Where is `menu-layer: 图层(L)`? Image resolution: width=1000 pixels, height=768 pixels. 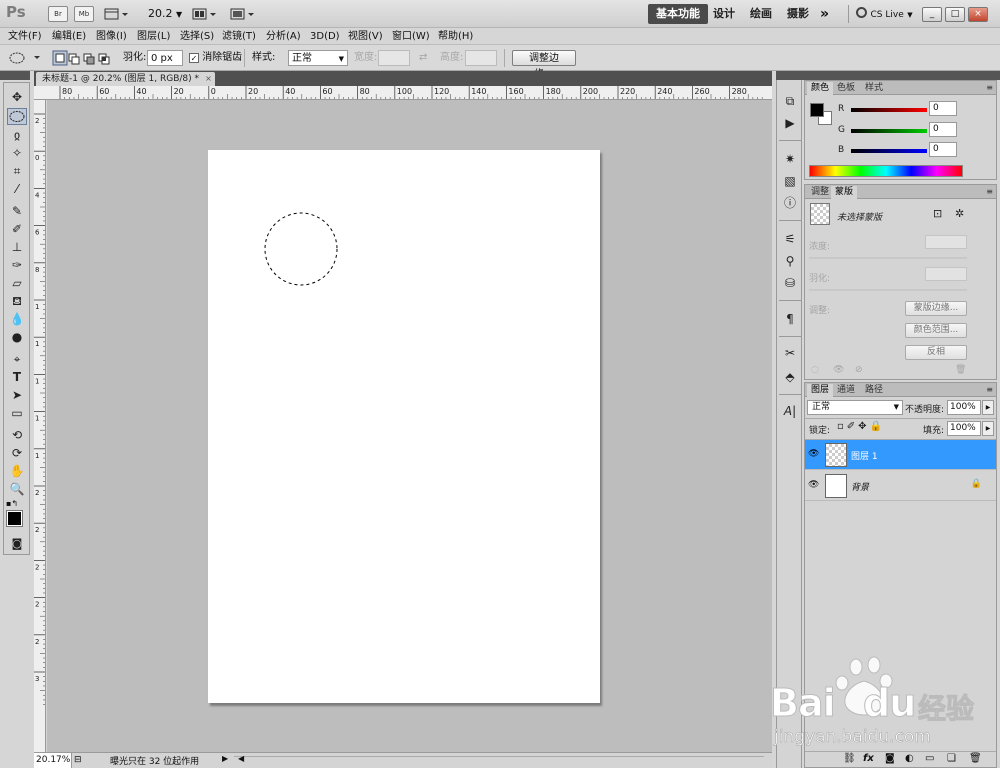
menu-layer: 图层(L) is located at coordinates (153, 36).